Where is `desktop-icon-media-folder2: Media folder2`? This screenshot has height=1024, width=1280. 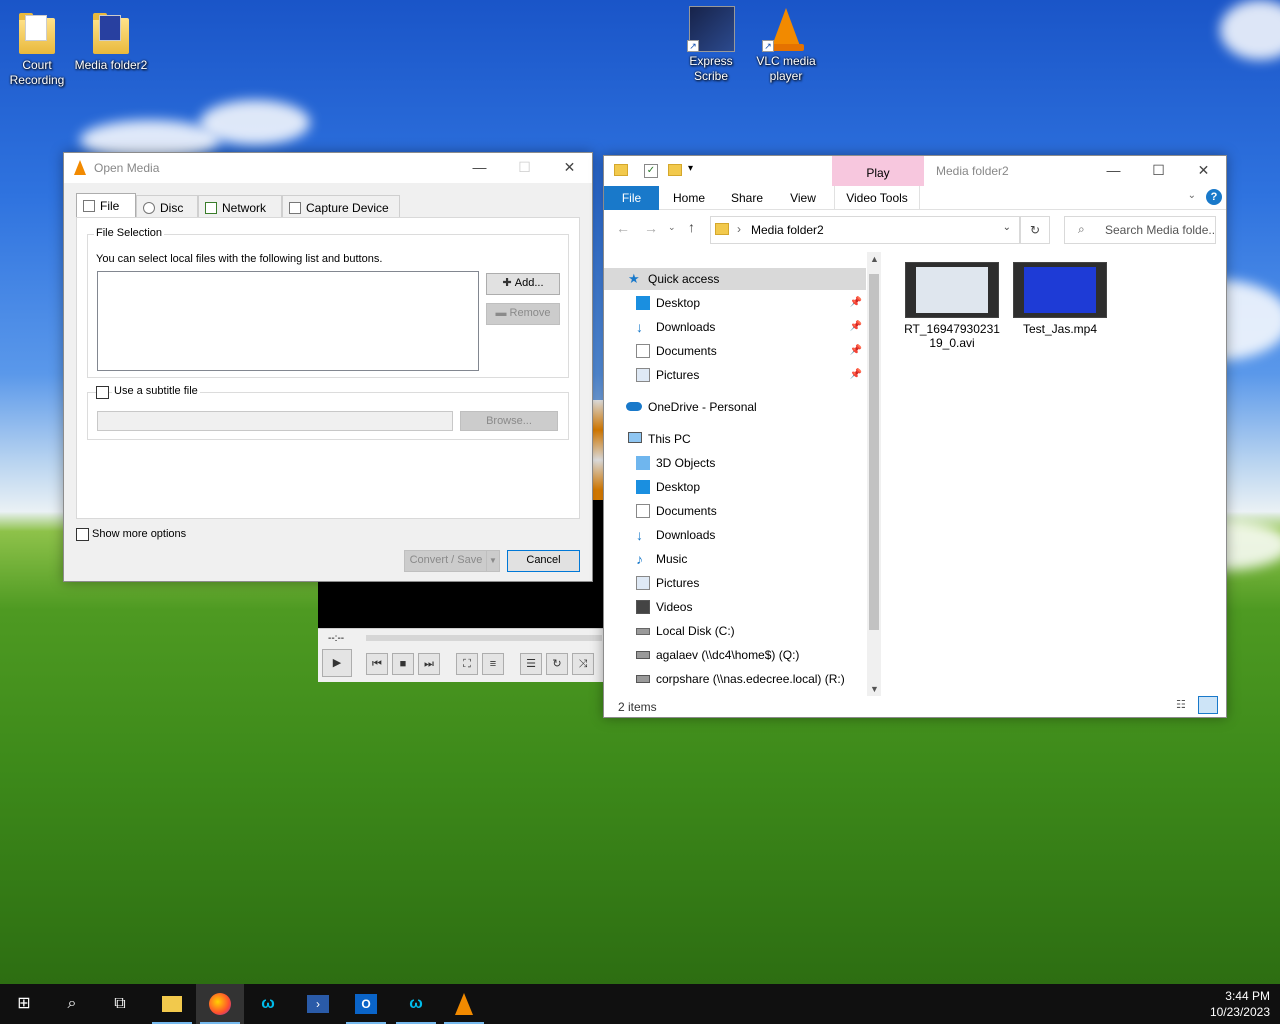 desktop-icon-media-folder2: Media folder2 is located at coordinates (111, 41).